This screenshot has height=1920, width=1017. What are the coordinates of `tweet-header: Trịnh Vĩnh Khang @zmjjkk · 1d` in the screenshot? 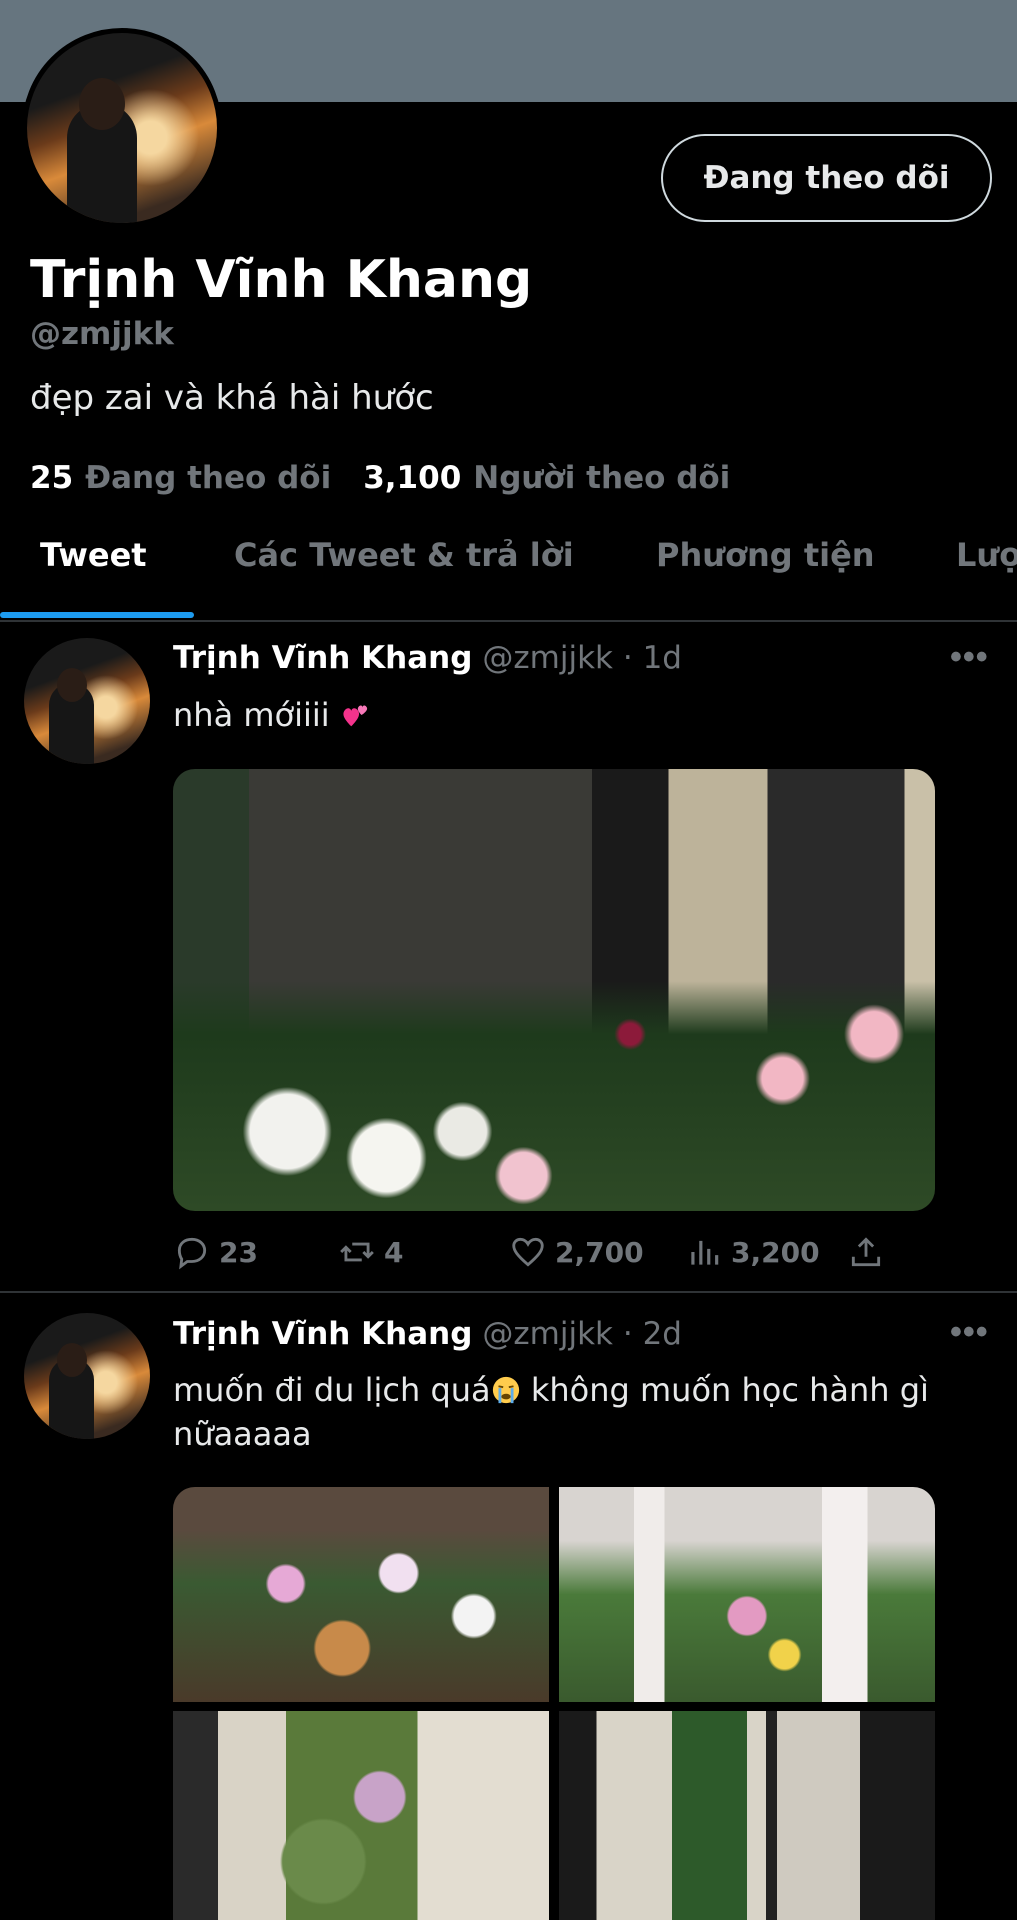 It's located at (427, 658).